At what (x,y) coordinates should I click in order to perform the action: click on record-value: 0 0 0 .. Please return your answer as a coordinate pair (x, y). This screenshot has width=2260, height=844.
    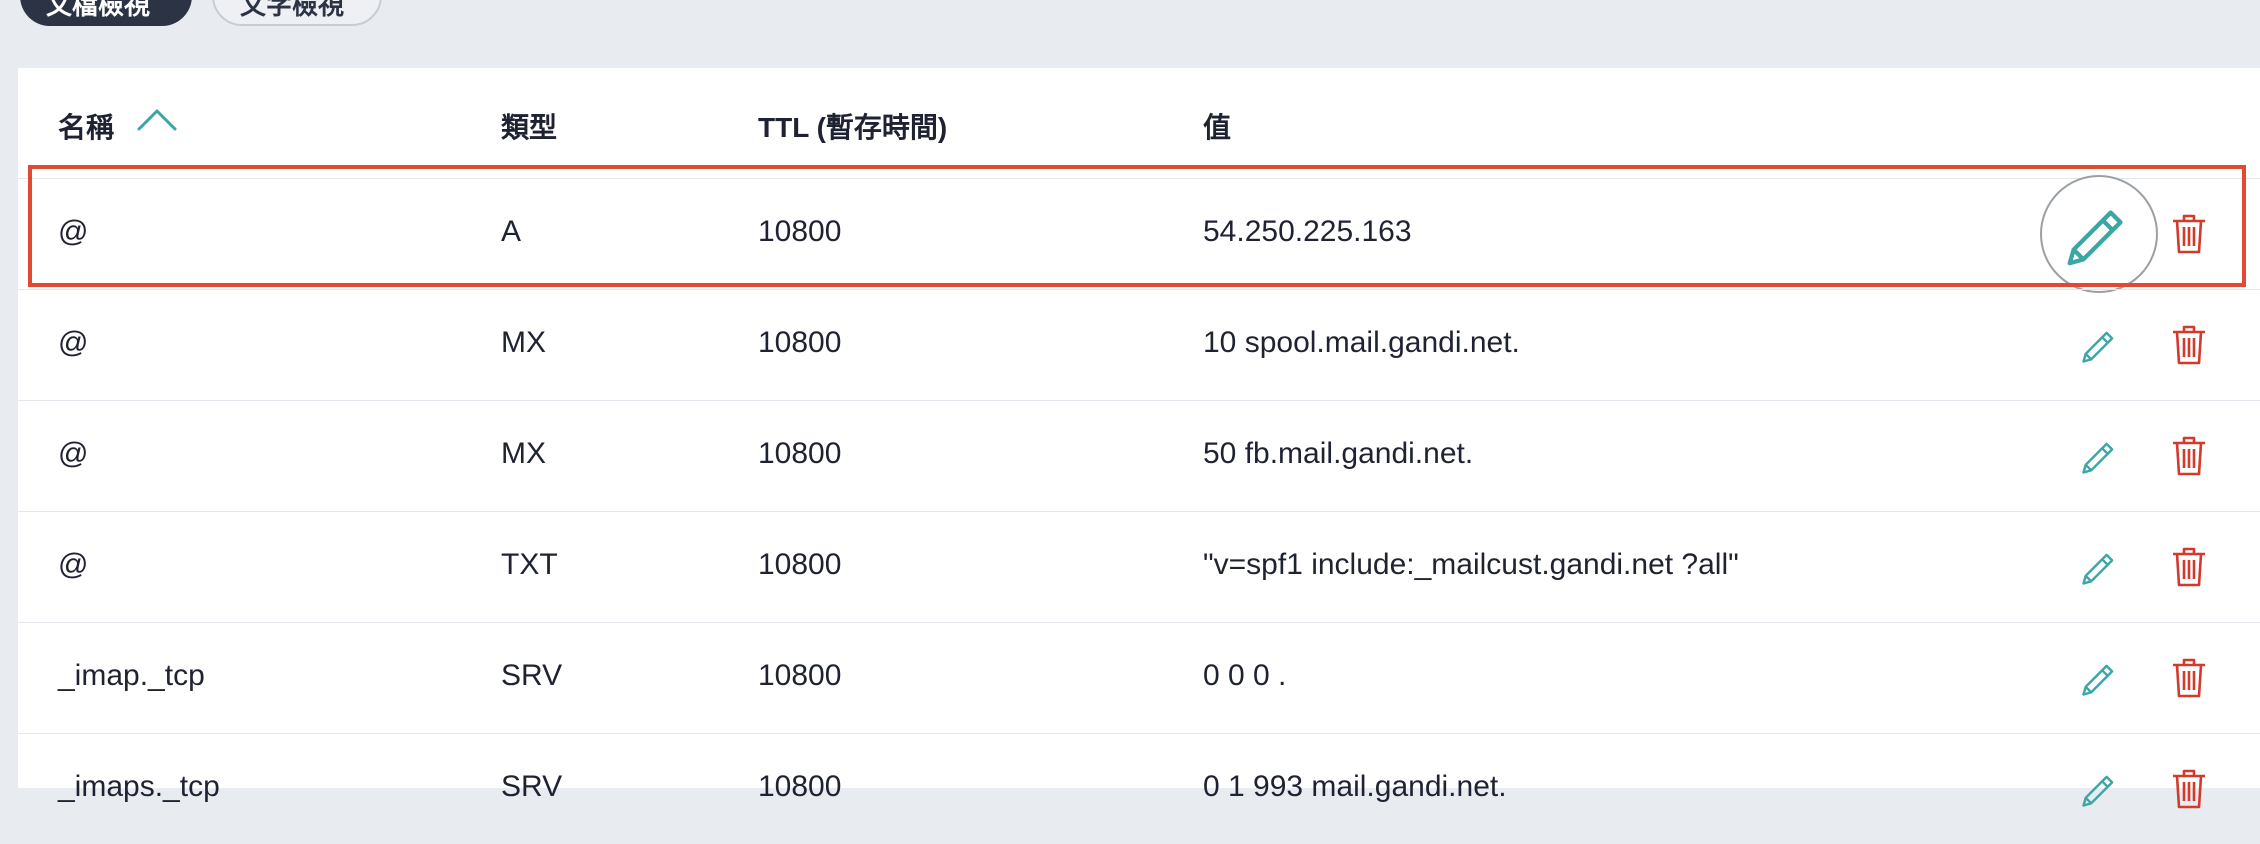
    Looking at the image, I should click on (1245, 675).